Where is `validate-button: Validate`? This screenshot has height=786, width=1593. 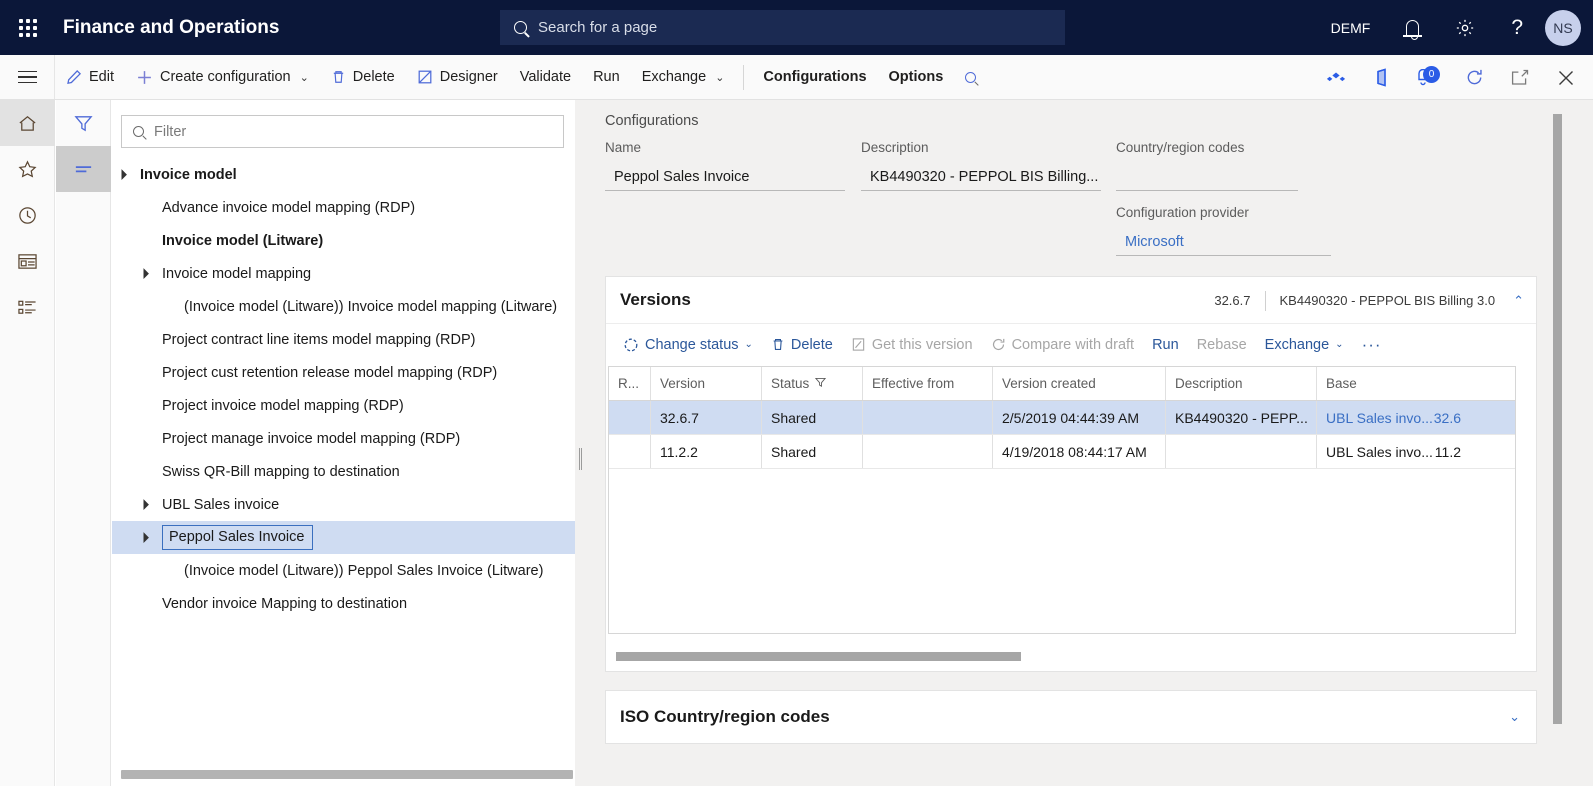 validate-button: Validate is located at coordinates (545, 77).